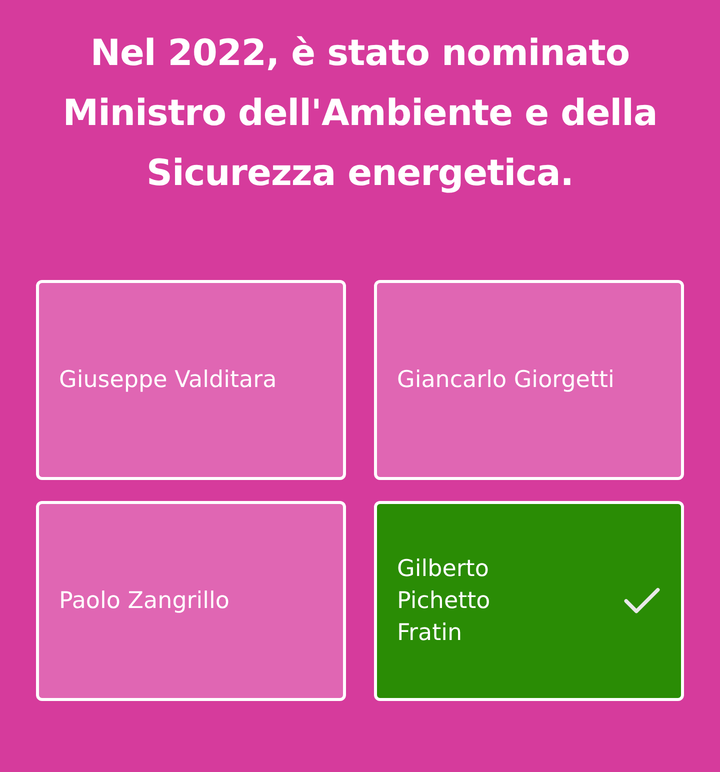 The width and height of the screenshot is (720, 772). Describe the element at coordinates (529, 601) in the screenshot. I see `correct-answer-button: Gilberto Pichetto Fratin` at that location.